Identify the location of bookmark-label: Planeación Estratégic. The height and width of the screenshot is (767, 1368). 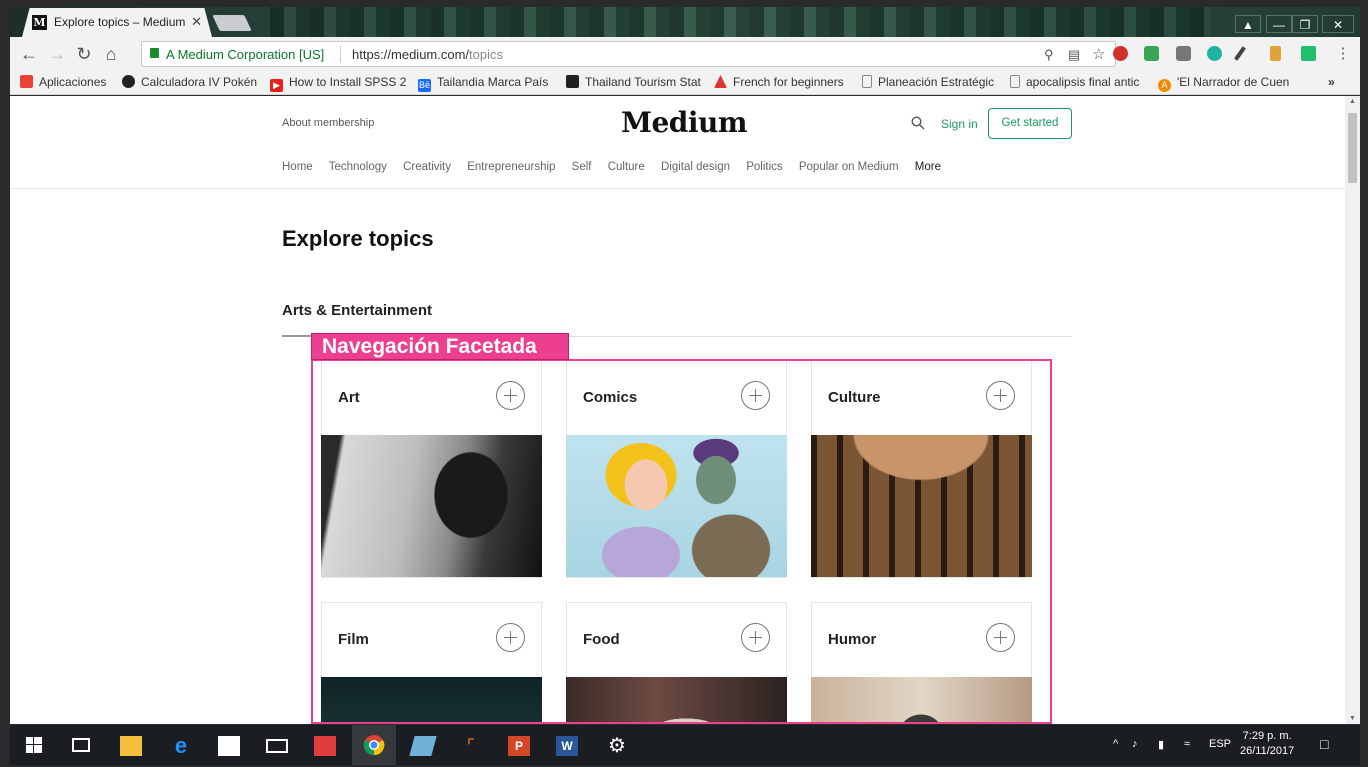
(936, 82).